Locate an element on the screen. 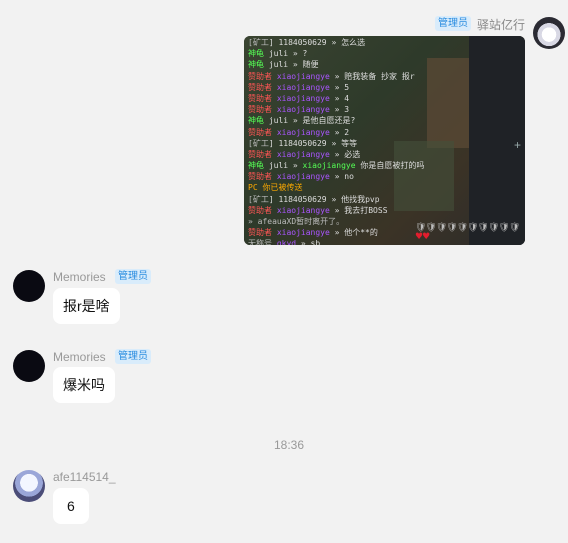 This screenshot has height=543, width=568. game-chat-line: [矿工] 1184050629 » 怎么选 is located at coordinates (307, 42).